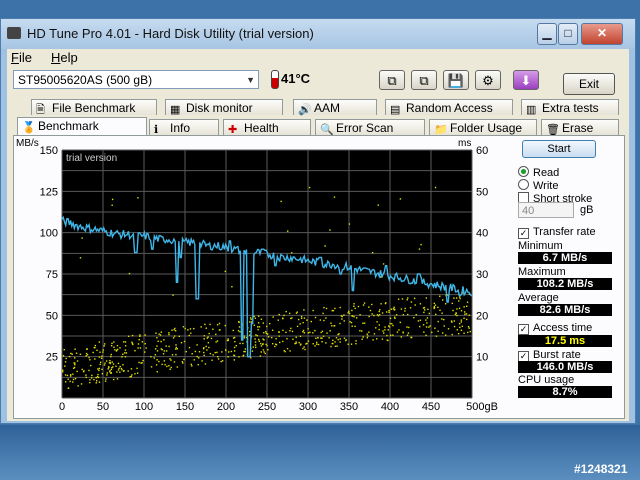  What do you see at coordinates (526, 80) in the screenshot?
I see `download-button: ⬇` at bounding box center [526, 80].